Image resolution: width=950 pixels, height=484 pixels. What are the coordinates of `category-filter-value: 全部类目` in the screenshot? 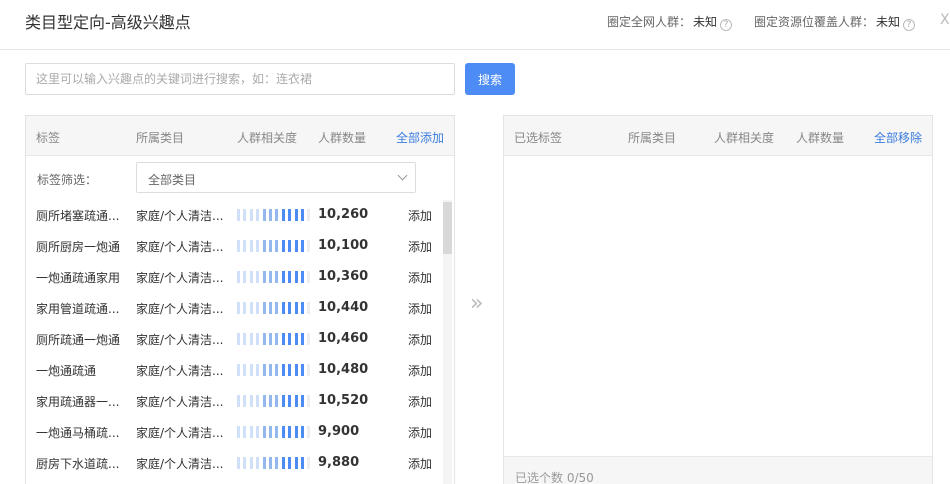 It's located at (172, 180).